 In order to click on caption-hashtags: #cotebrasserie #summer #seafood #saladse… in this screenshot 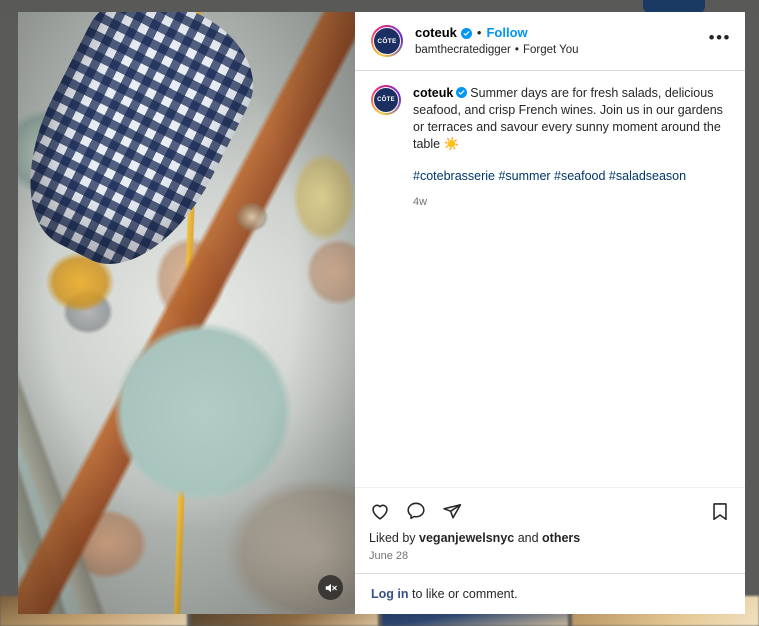, I will do `click(572, 176)`.